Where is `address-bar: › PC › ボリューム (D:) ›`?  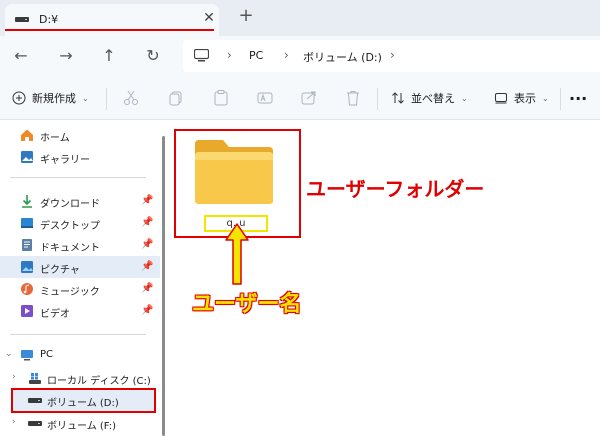 address-bar: › PC › ボリューム (D:) › is located at coordinates (391, 56).